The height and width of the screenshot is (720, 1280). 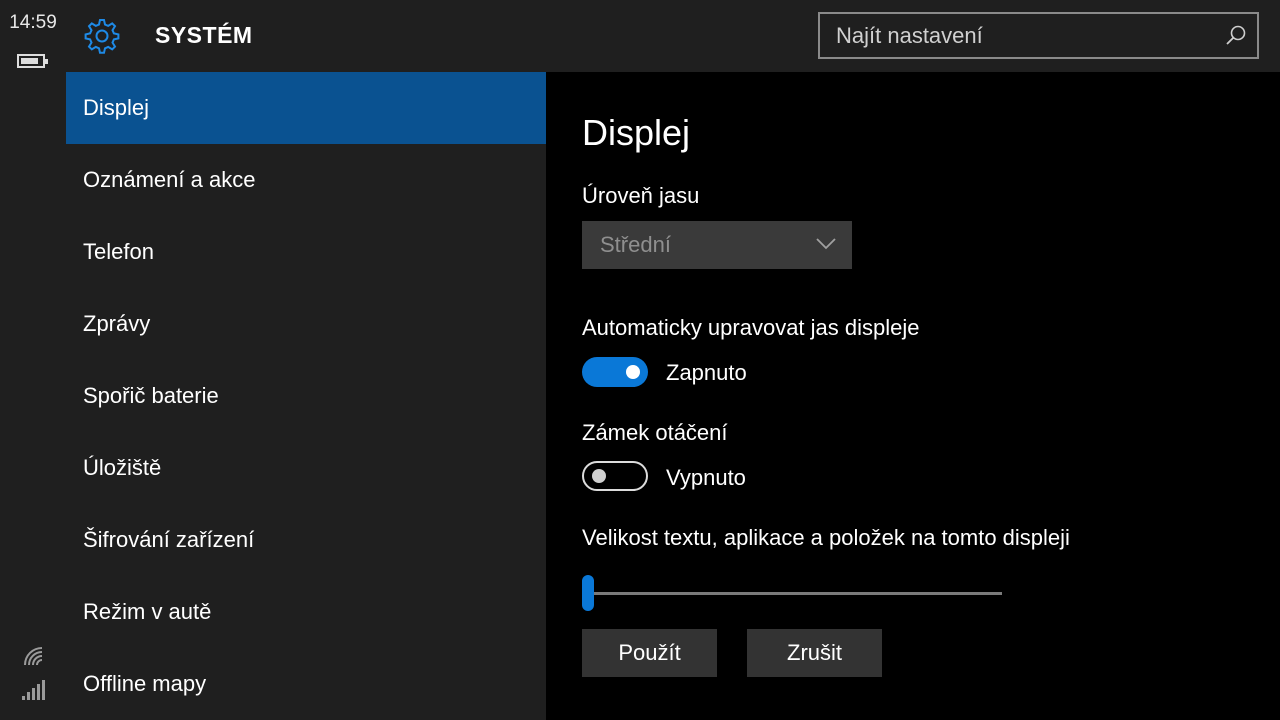 I want to click on apply-button: Použít, so click(x=649, y=653).